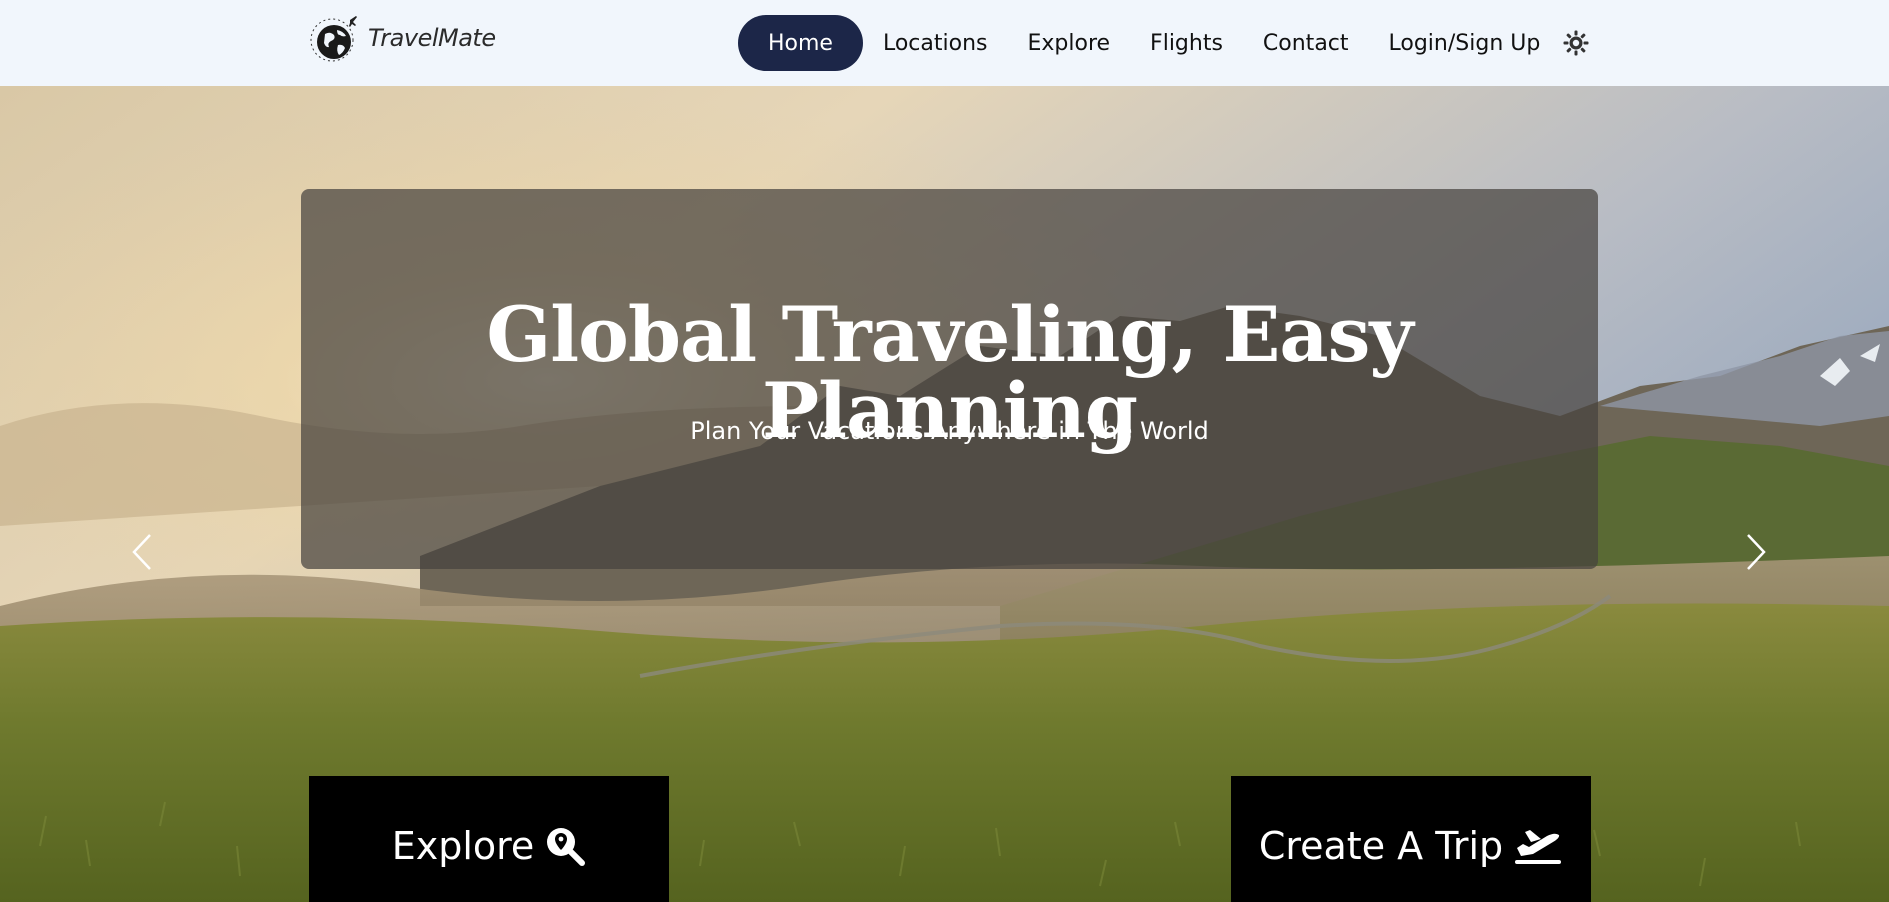 The image size is (1889, 902). What do you see at coordinates (1068, 43) in the screenshot?
I see `nav-explore: Explore` at bounding box center [1068, 43].